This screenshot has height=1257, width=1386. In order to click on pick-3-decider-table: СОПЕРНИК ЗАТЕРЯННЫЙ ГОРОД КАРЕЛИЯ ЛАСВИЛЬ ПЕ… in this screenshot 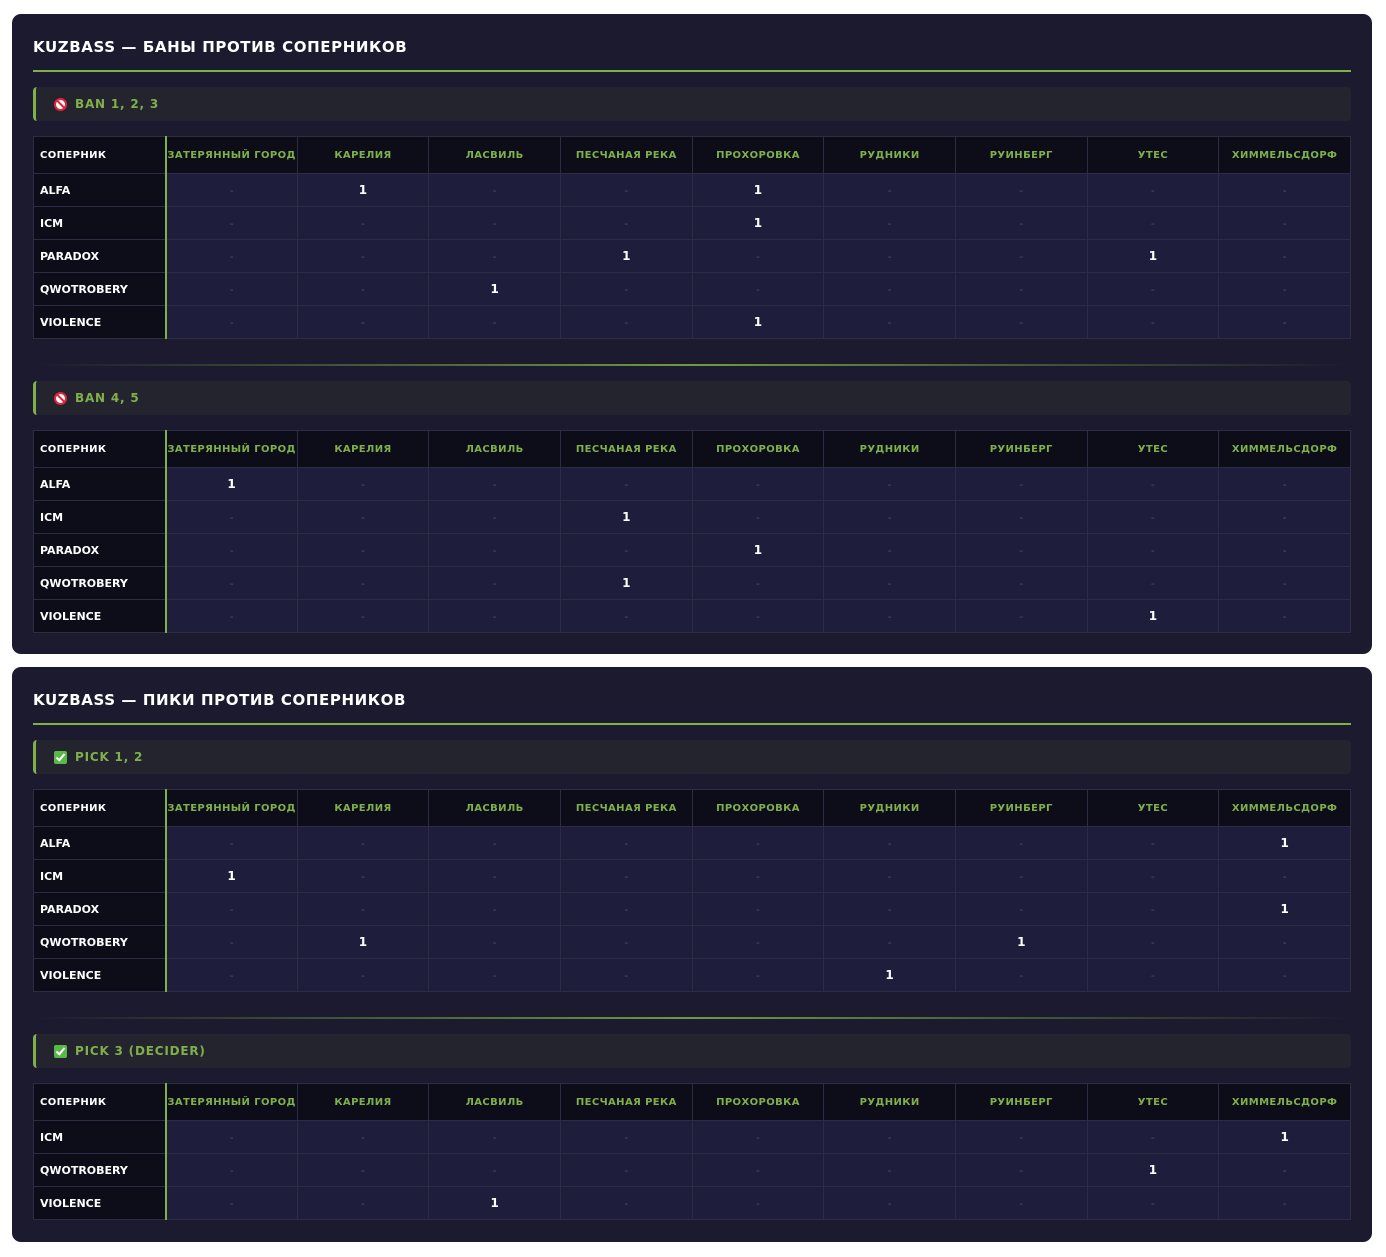, I will do `click(692, 1151)`.